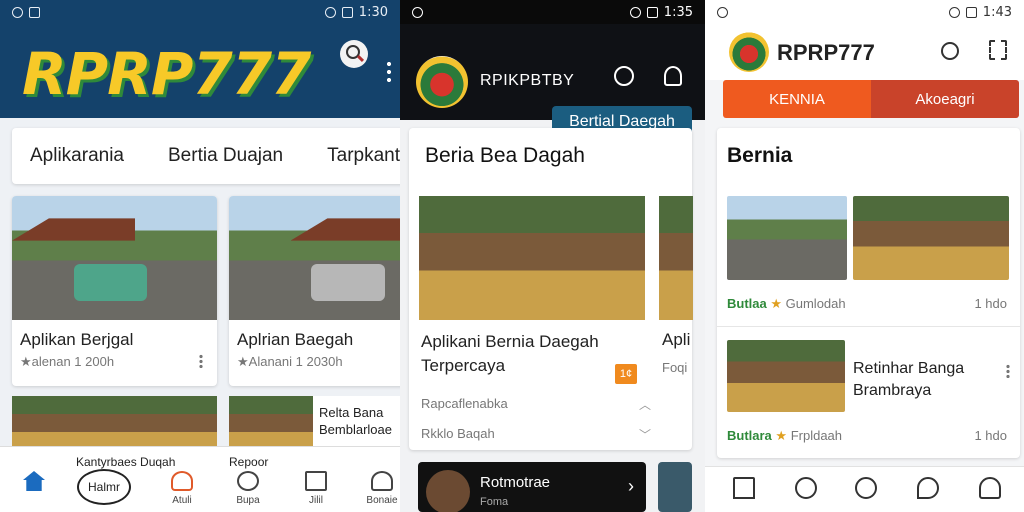  What do you see at coordinates (747, 303) in the screenshot?
I see `tag-label: Butlaa` at bounding box center [747, 303].